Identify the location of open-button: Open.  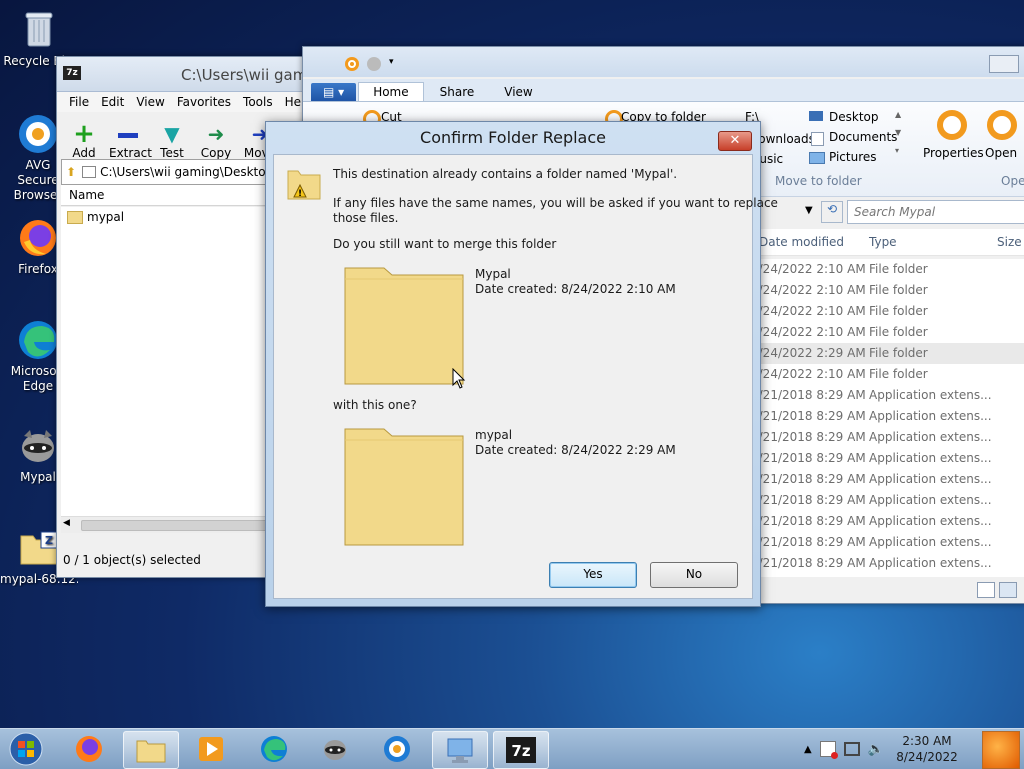
(1001, 153).